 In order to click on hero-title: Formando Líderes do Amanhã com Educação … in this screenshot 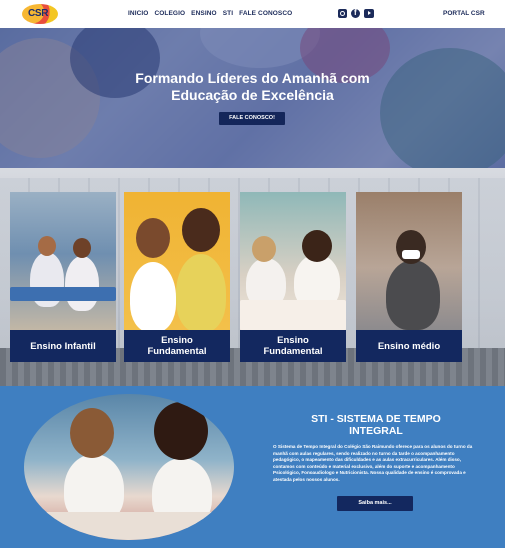, I will do `click(252, 86)`.